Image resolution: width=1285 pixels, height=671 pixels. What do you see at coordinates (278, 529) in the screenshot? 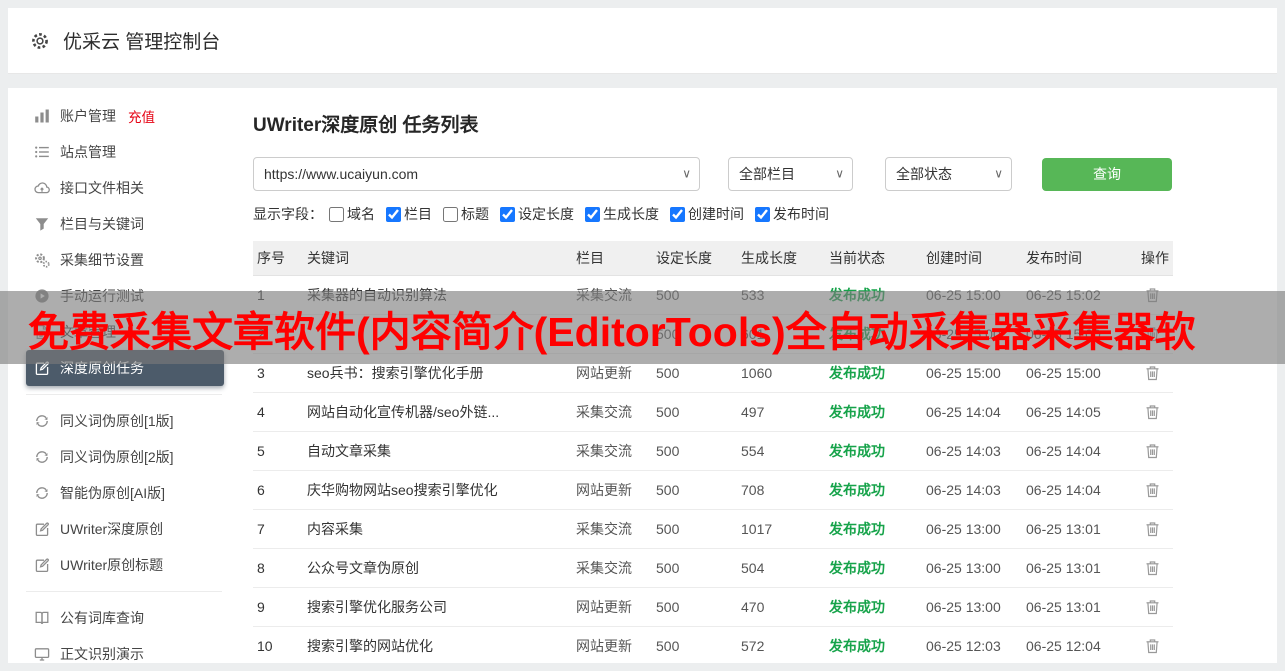
I see `cell-no: 7` at bounding box center [278, 529].